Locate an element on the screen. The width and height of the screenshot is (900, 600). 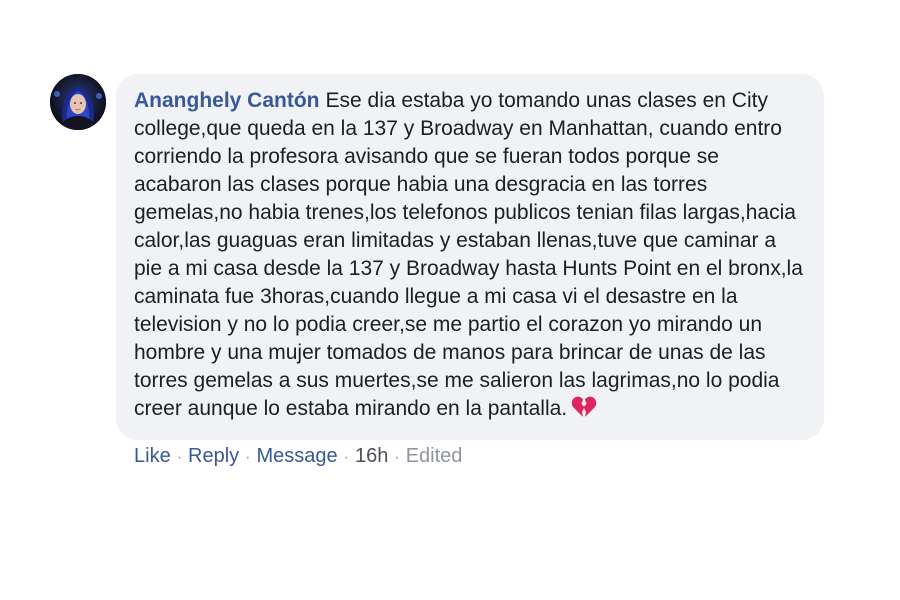
comment-author: Ananghely Cantón is located at coordinates (227, 100).